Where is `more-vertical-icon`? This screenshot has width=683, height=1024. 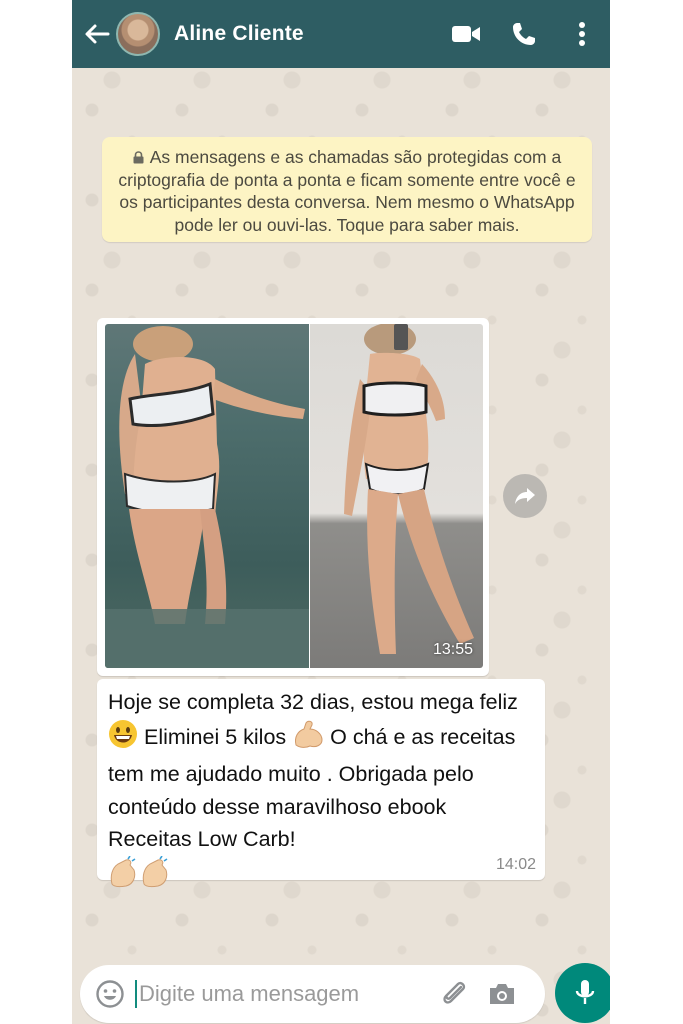 more-vertical-icon is located at coordinates (582, 34).